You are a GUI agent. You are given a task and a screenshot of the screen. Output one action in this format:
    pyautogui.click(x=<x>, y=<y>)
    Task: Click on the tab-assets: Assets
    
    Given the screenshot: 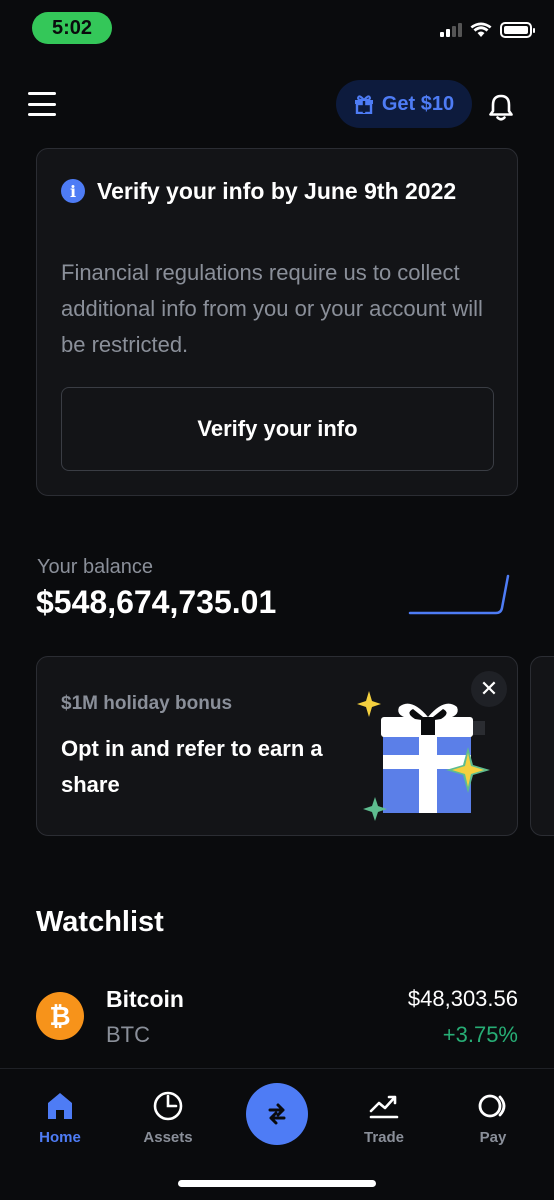 What is the action you would take?
    pyautogui.click(x=168, y=1117)
    